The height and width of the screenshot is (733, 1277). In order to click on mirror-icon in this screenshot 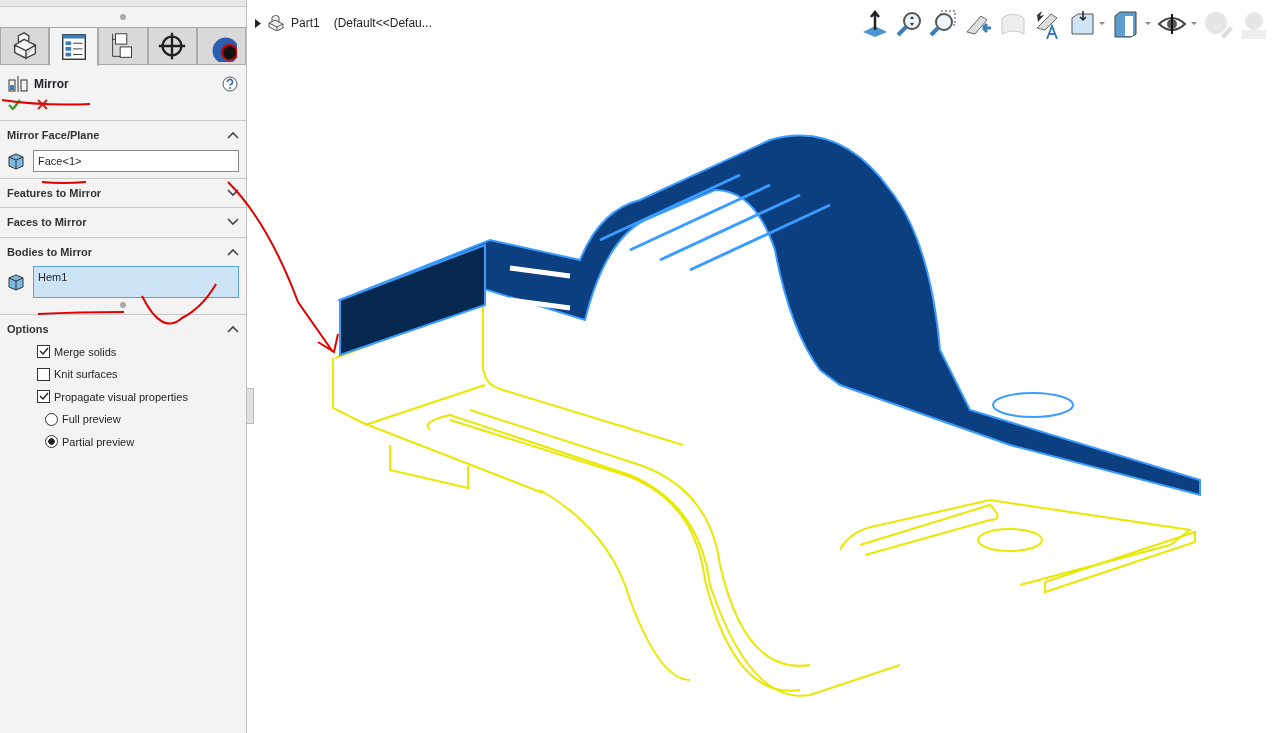, I will do `click(18, 84)`.